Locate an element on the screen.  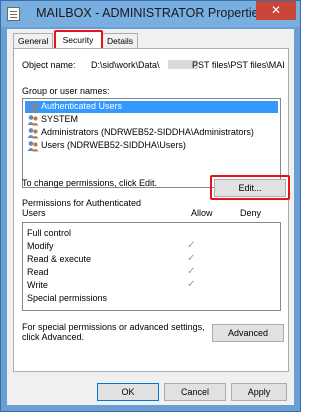
allow-header: Allow is located at coordinates (202, 213).